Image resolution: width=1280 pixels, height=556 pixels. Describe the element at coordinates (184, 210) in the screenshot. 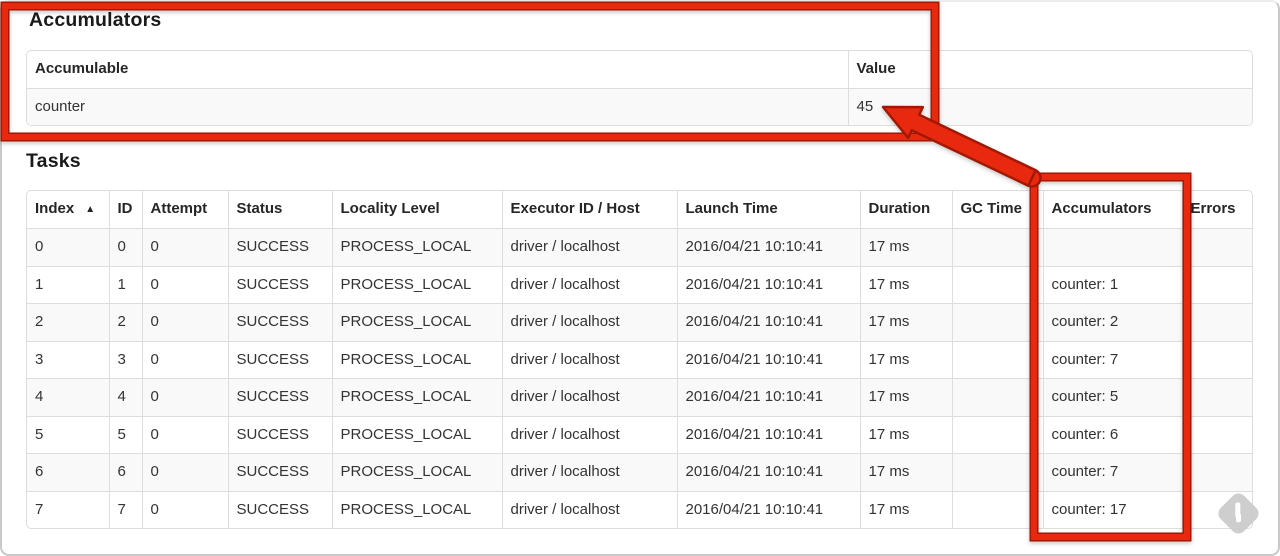

I see `col-header-attempt: Attempt` at that location.